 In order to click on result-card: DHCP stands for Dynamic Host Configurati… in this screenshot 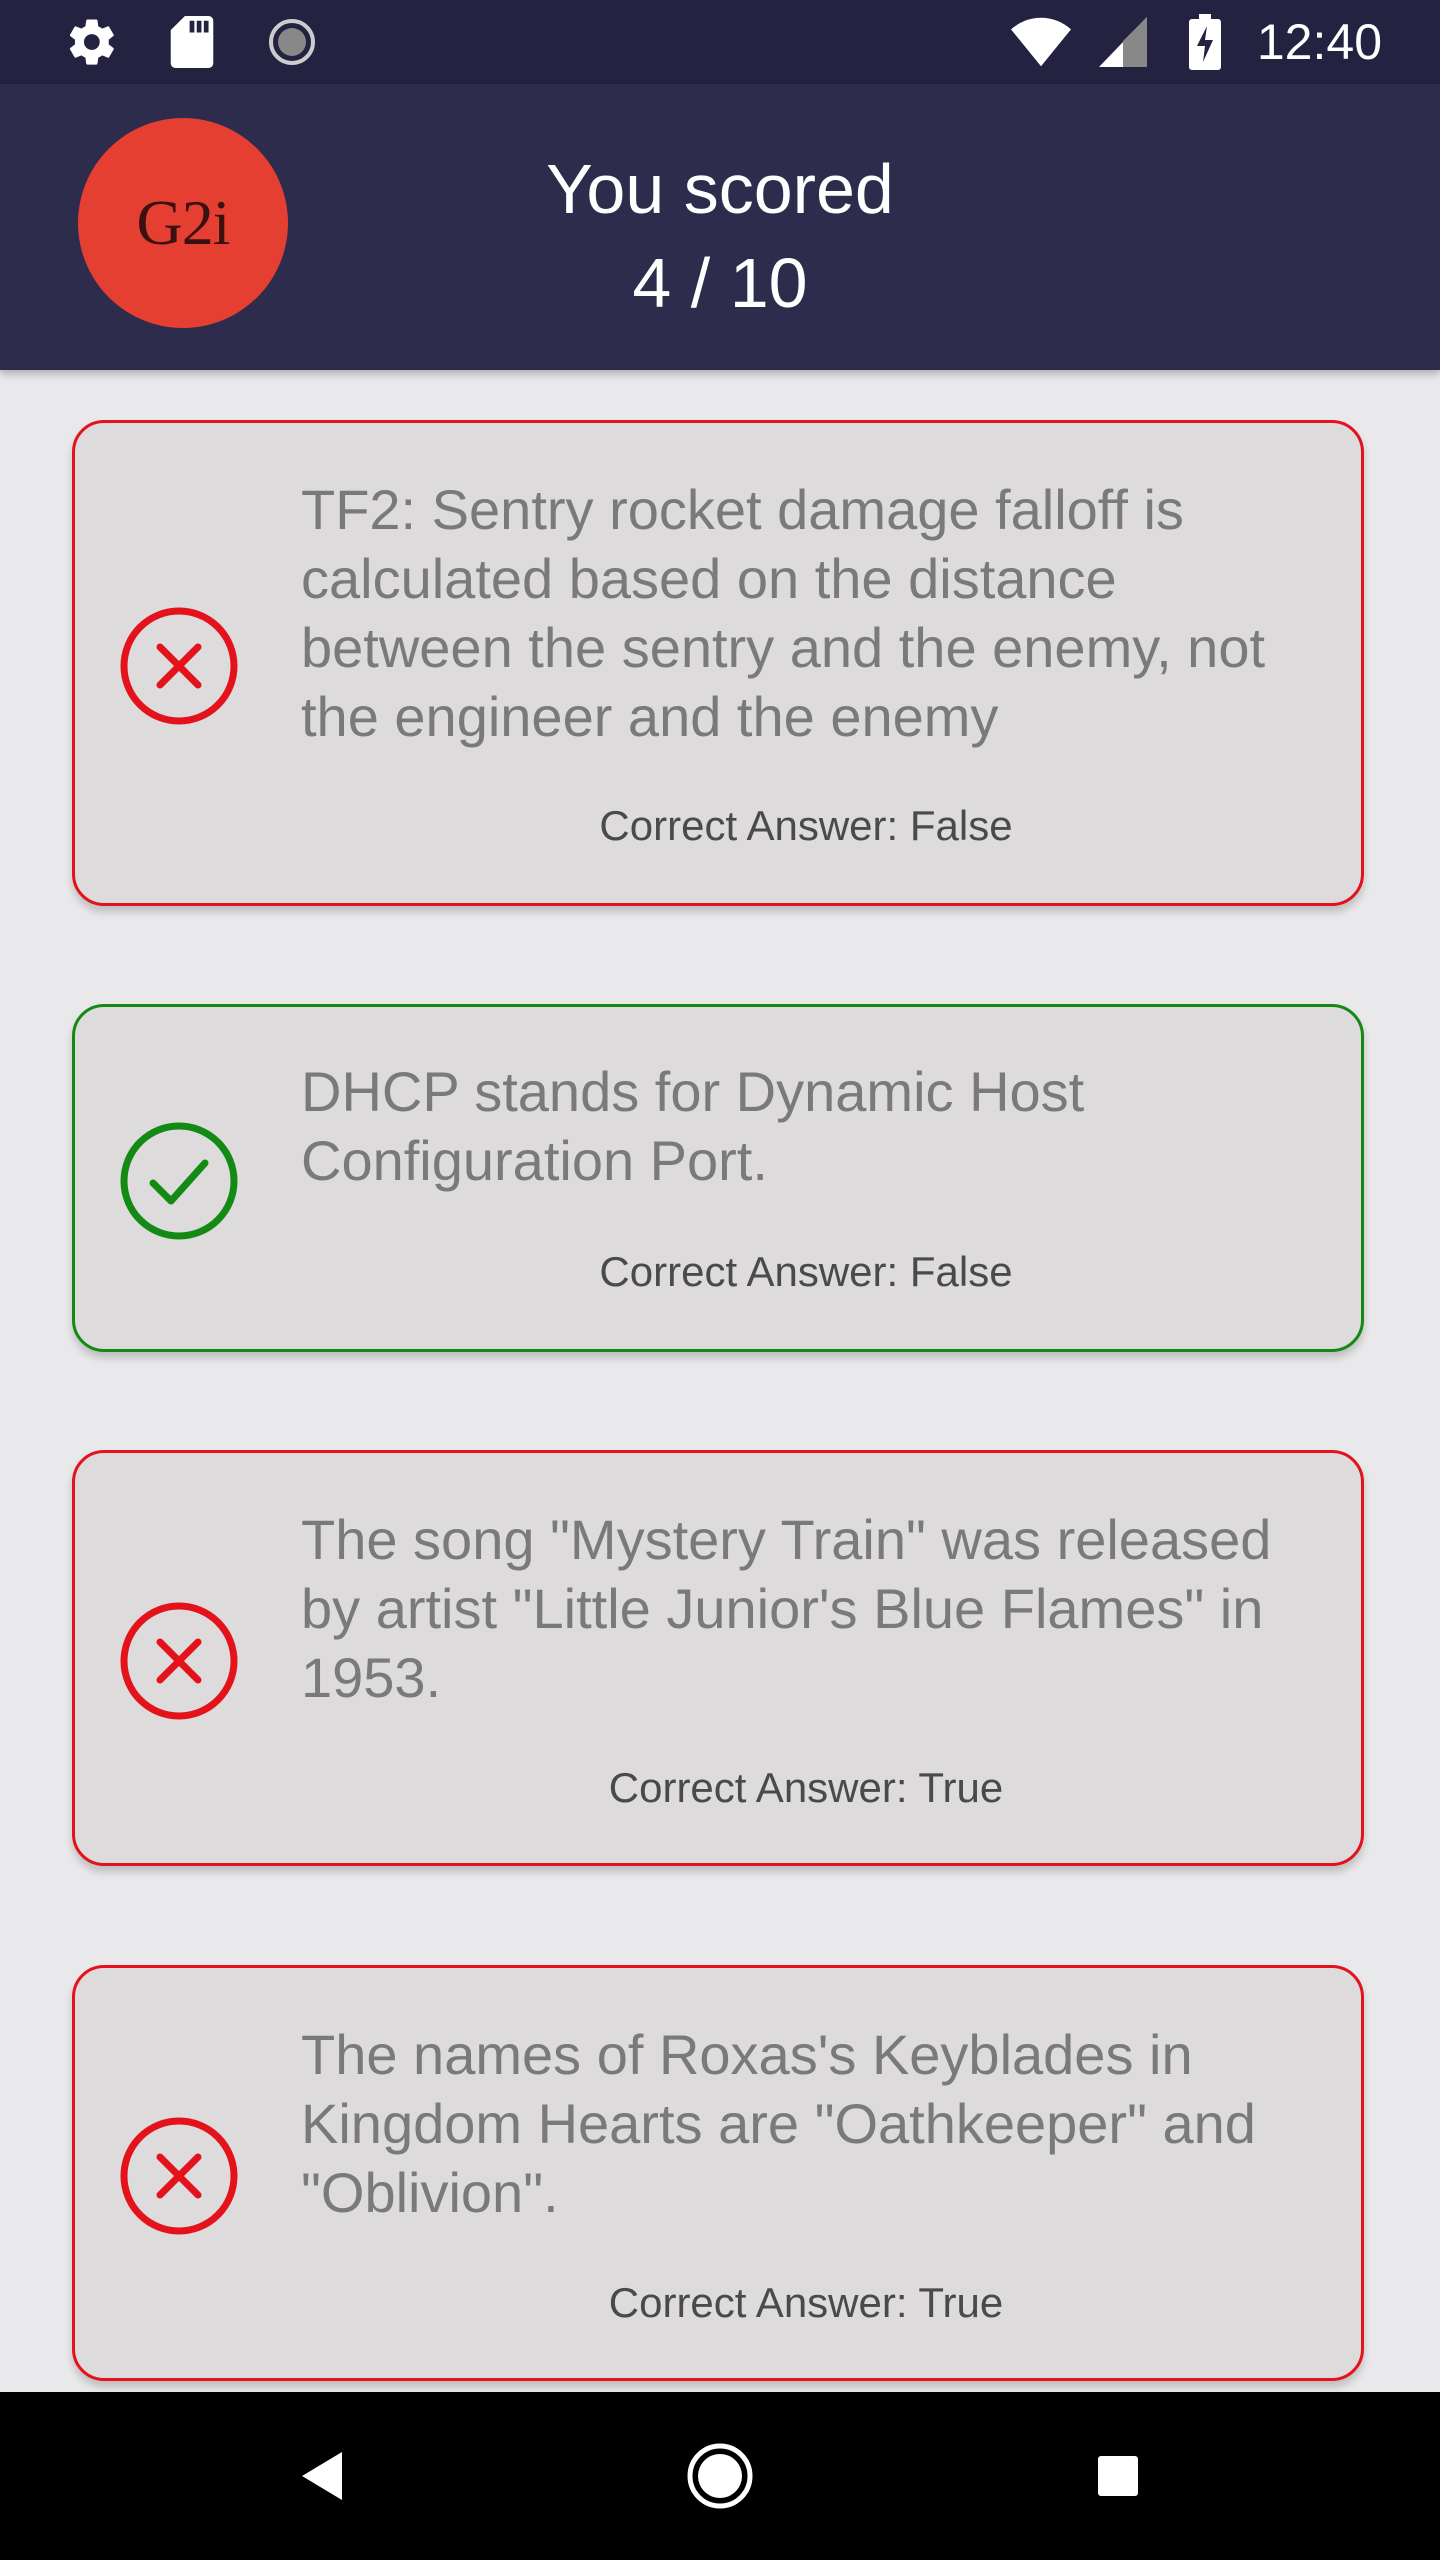, I will do `click(718, 1178)`.